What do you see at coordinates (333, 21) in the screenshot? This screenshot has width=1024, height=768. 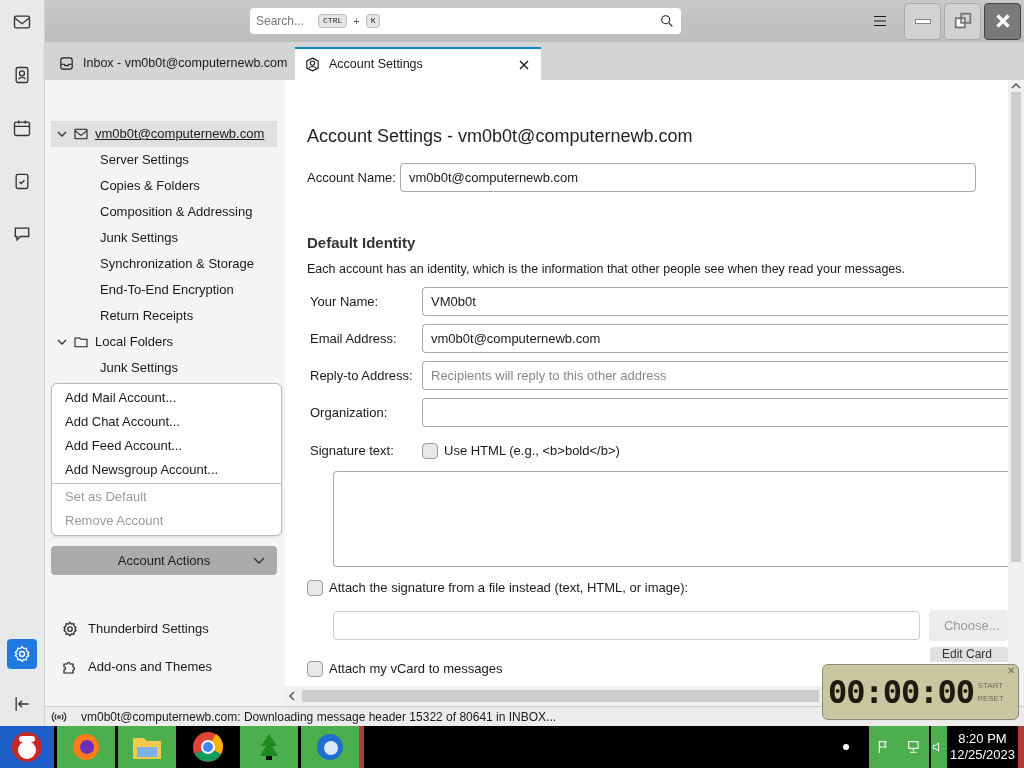 I see `key-cap: CTRL` at bounding box center [333, 21].